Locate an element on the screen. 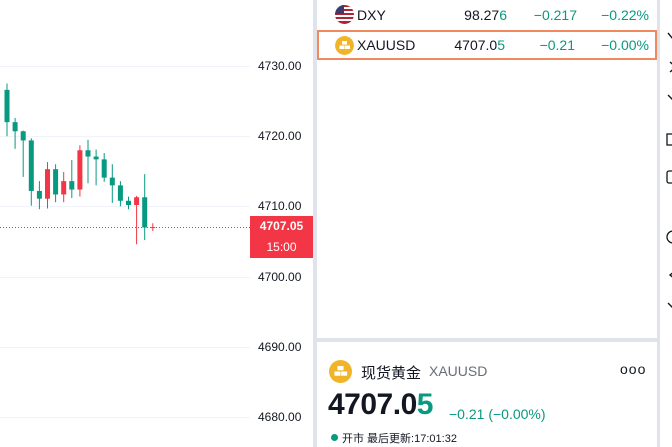 This screenshot has width=672, height=447. axis-label: 4720.00 is located at coordinates (280, 136).